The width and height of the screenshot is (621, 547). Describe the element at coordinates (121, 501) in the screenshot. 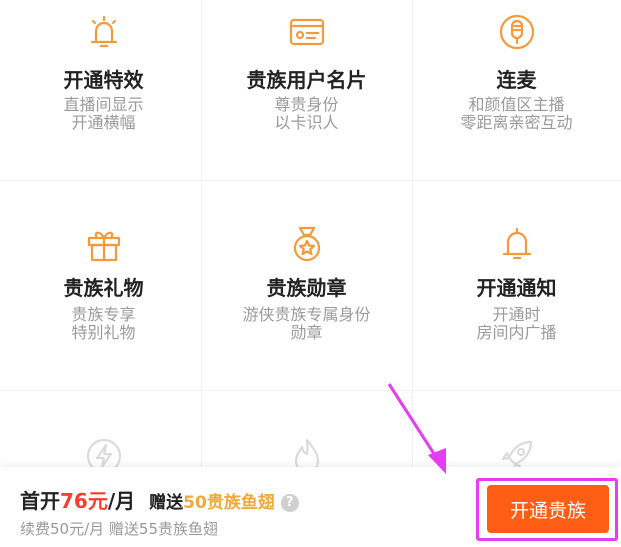

I see `first-suffix: /月` at that location.